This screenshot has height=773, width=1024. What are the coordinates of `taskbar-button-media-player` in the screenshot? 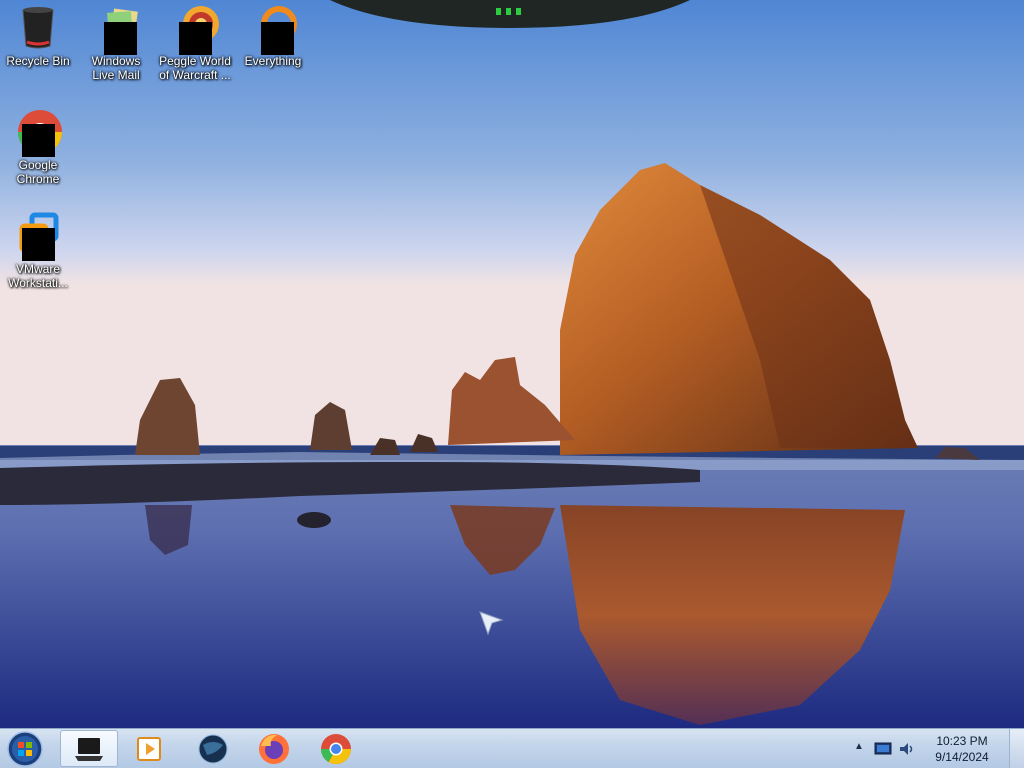 It's located at (149, 748).